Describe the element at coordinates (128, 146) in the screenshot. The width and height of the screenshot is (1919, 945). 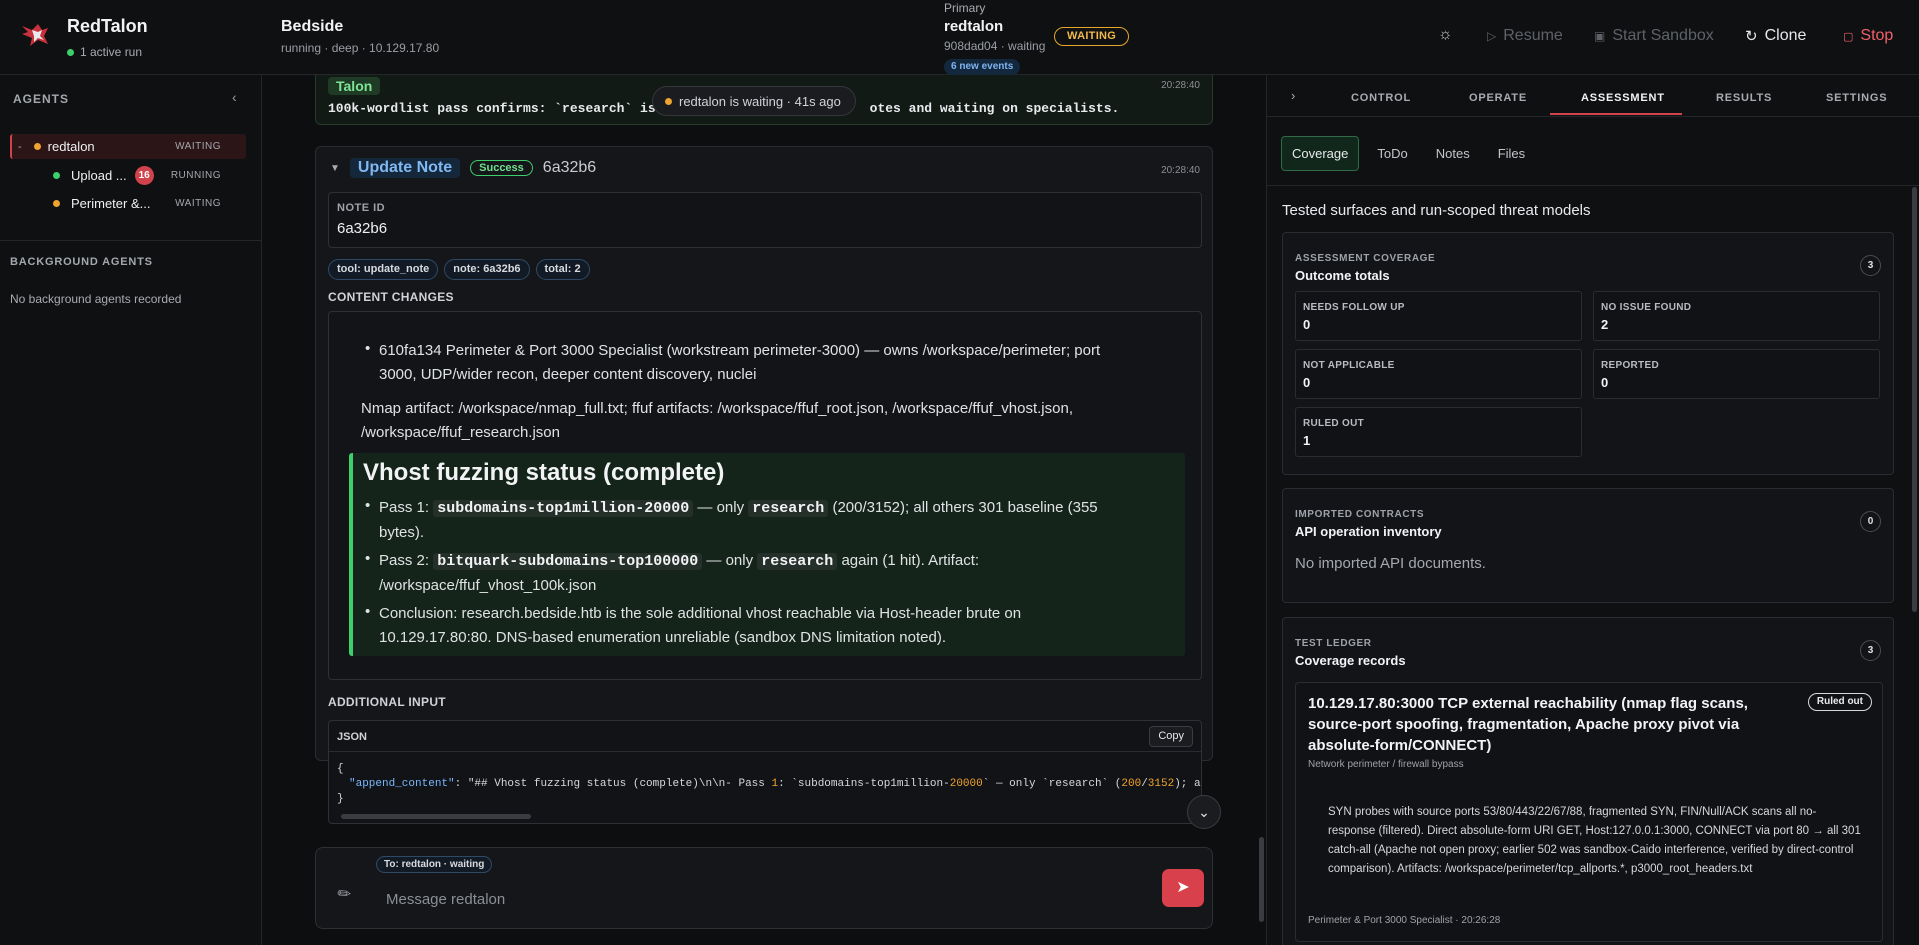
I see `agent-item-redtalon: - redtalon WAITING` at that location.